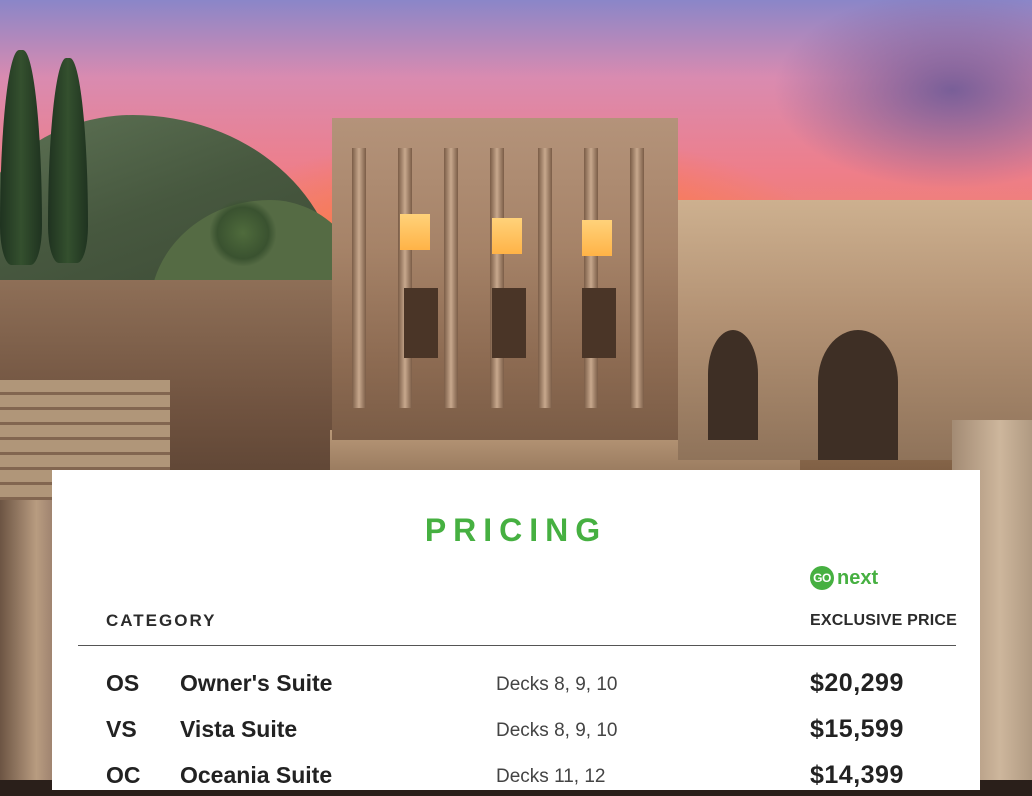  What do you see at coordinates (239, 729) in the screenshot?
I see `suite-name: Vista Suite` at bounding box center [239, 729].